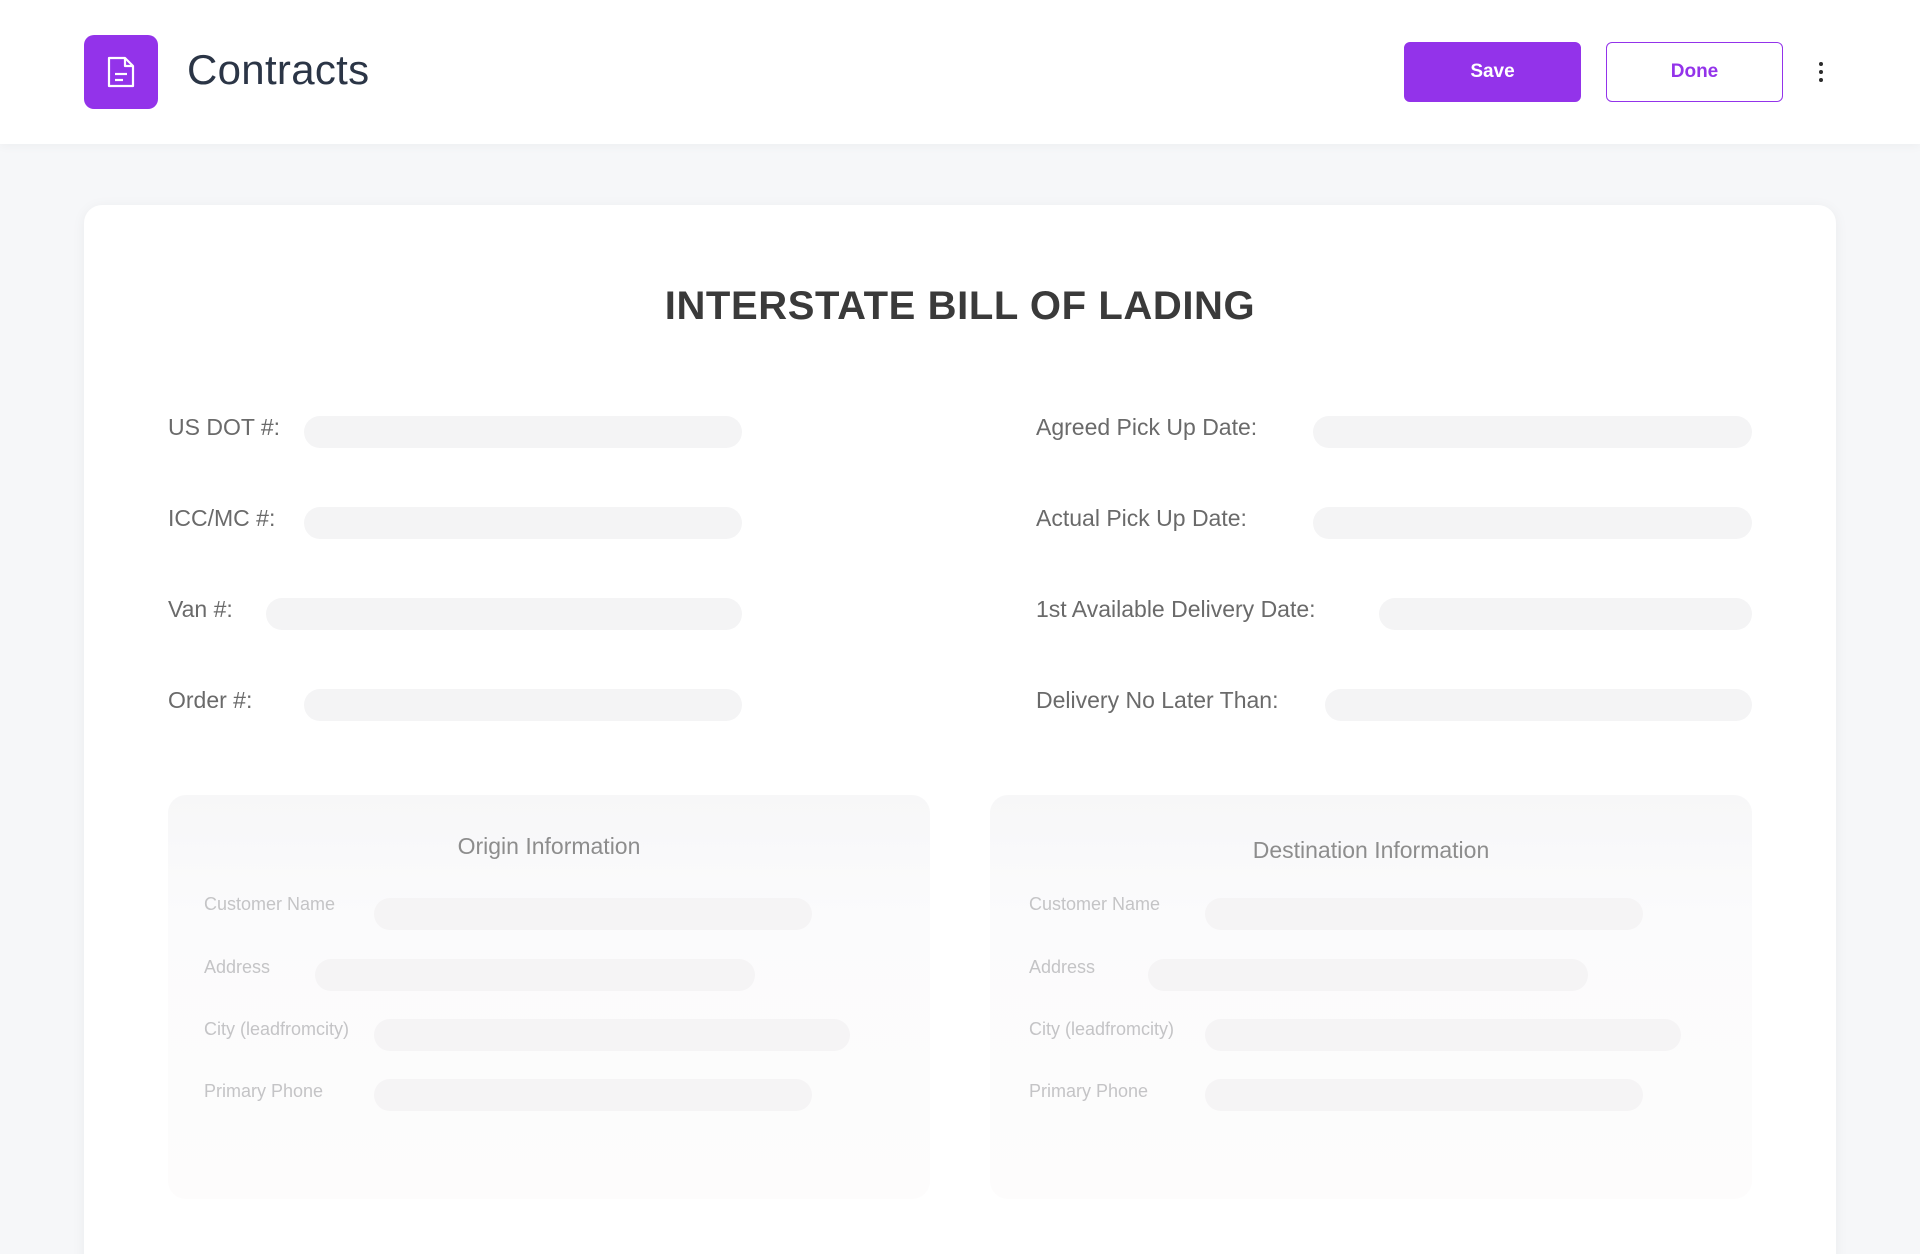 The height and width of the screenshot is (1254, 1920). Describe the element at coordinates (1089, 1091) in the screenshot. I see `destination-primary-phone-label: Primary Phone` at that location.